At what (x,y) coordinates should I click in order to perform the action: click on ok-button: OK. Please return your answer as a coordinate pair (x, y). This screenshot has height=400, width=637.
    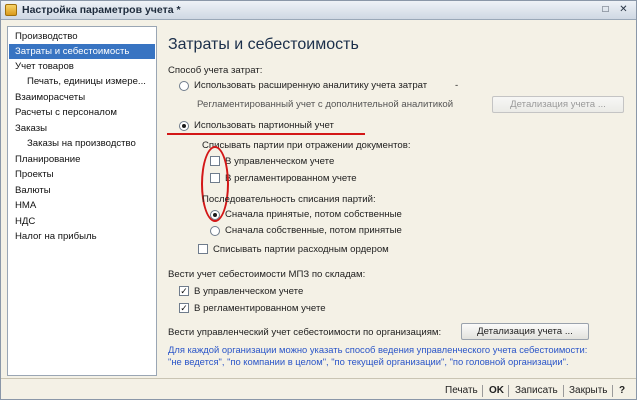
    Looking at the image, I should click on (496, 390).